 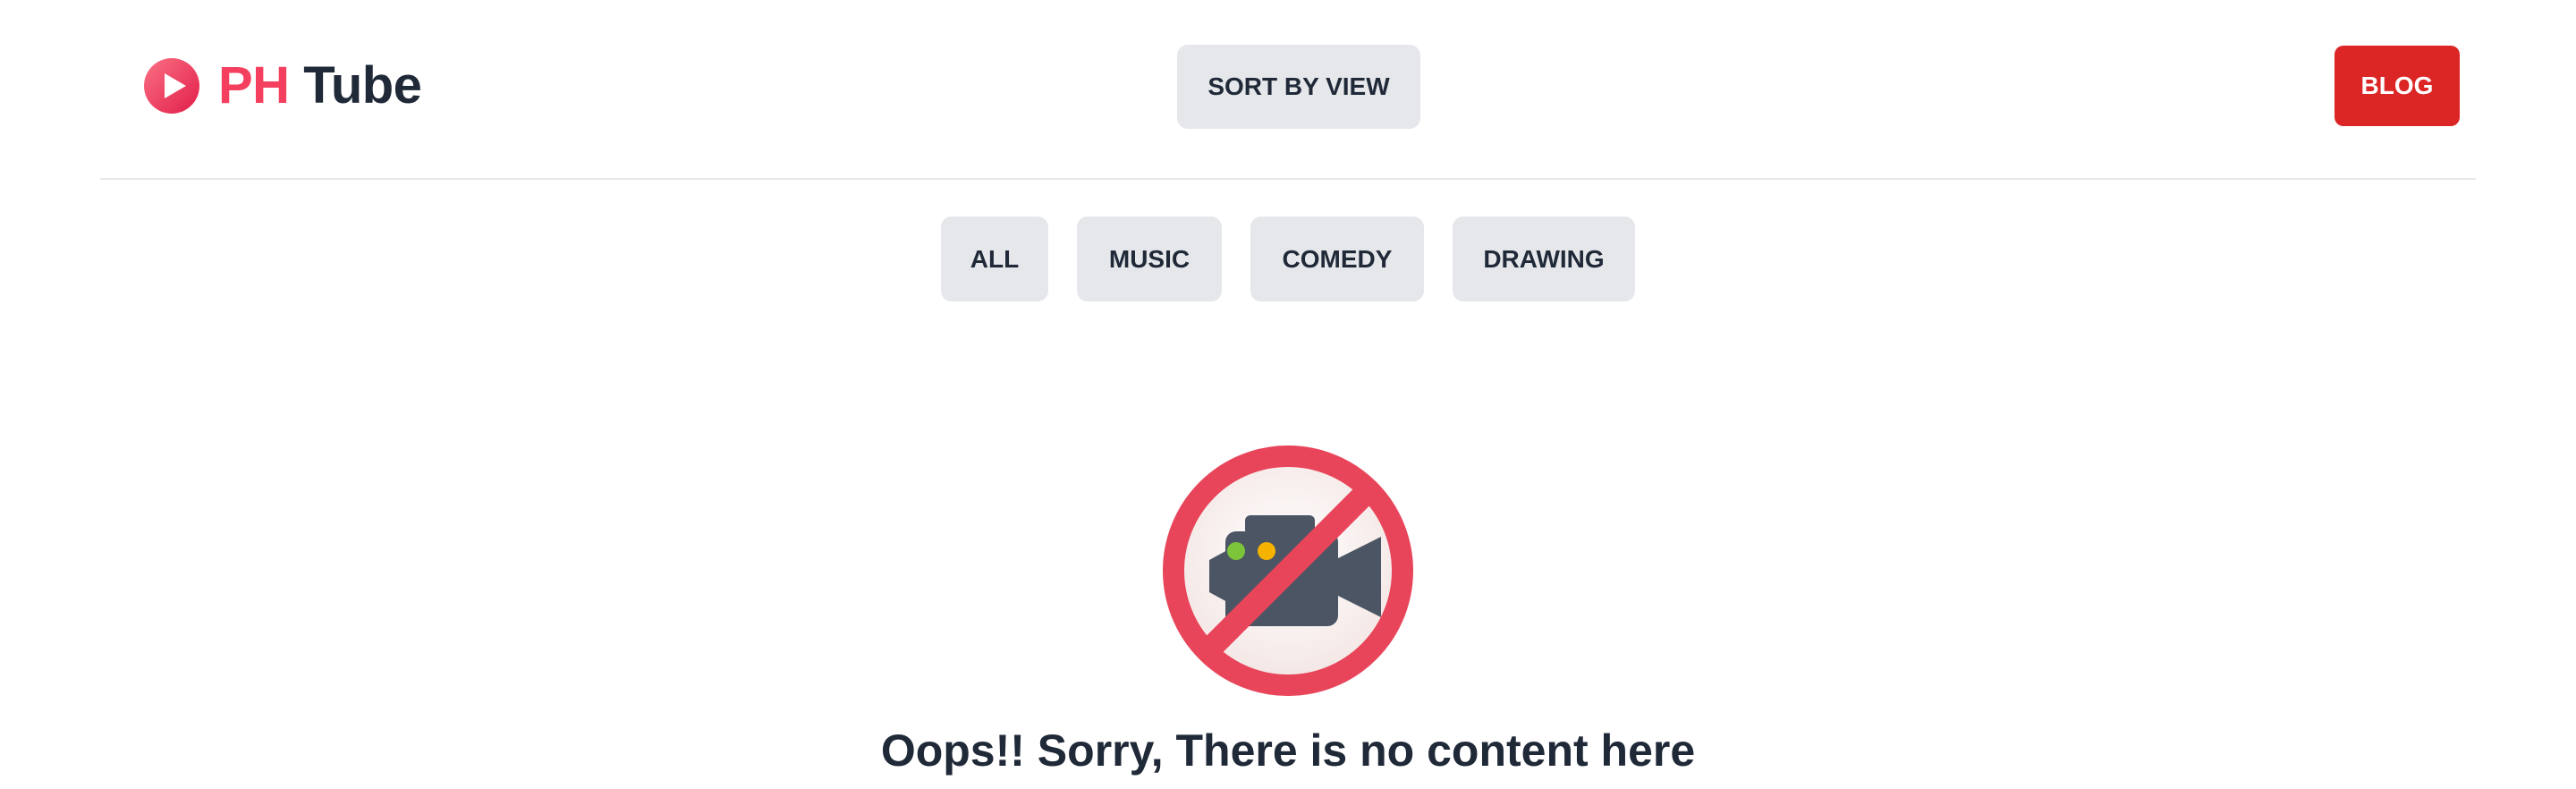 I want to click on logo-text: PH Tube, so click(x=320, y=86).